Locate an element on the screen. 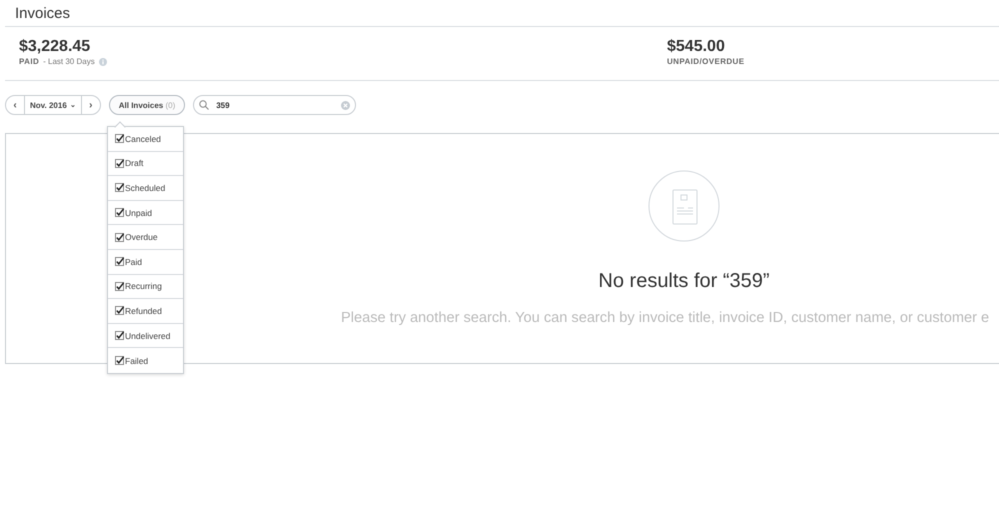  option-label: Draft is located at coordinates (134, 163).